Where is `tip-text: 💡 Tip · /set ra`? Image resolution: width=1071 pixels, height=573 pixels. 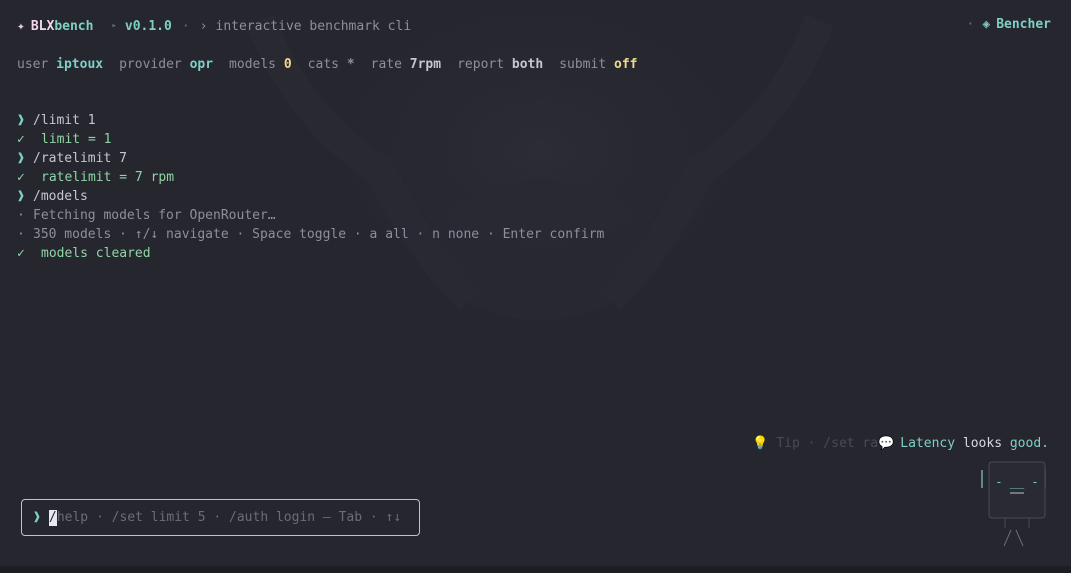
tip-text: 💡 Tip · /set ra is located at coordinates (815, 443).